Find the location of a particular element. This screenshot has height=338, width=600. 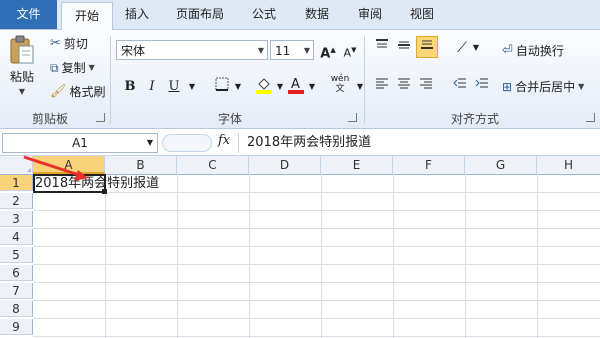

align-left-icon is located at coordinates (382, 86).